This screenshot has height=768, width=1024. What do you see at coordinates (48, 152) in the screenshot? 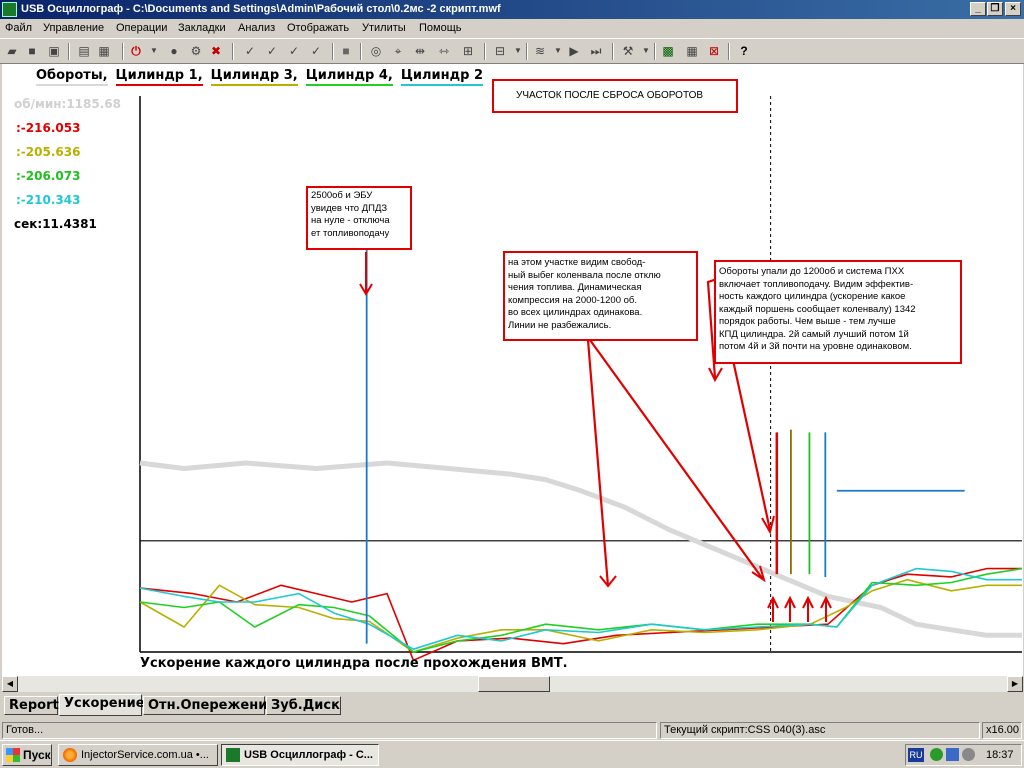
I see `readout-cyl3: :-205.636` at bounding box center [48, 152].